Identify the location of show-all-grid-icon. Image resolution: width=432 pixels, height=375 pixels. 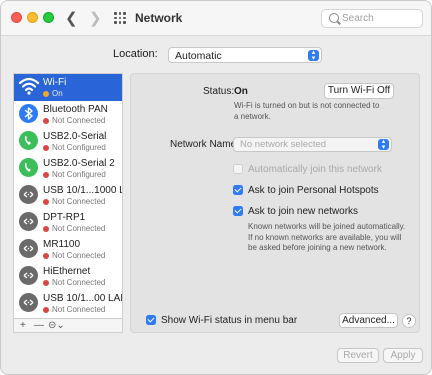
(120, 18).